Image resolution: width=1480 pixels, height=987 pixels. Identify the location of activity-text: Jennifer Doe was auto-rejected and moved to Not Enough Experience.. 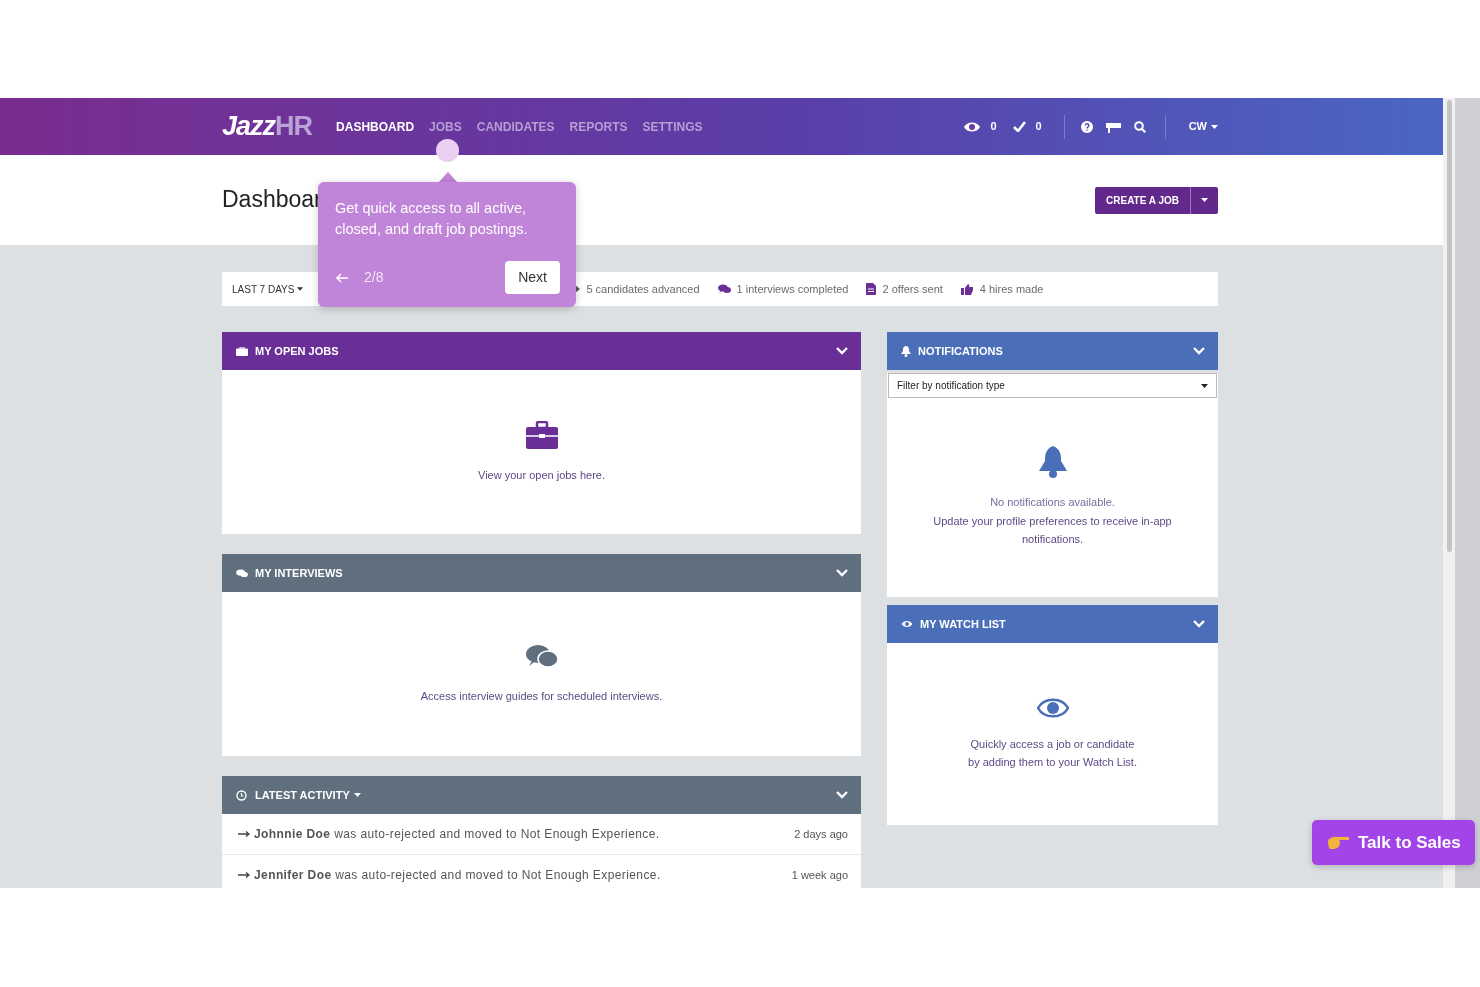
(457, 875).